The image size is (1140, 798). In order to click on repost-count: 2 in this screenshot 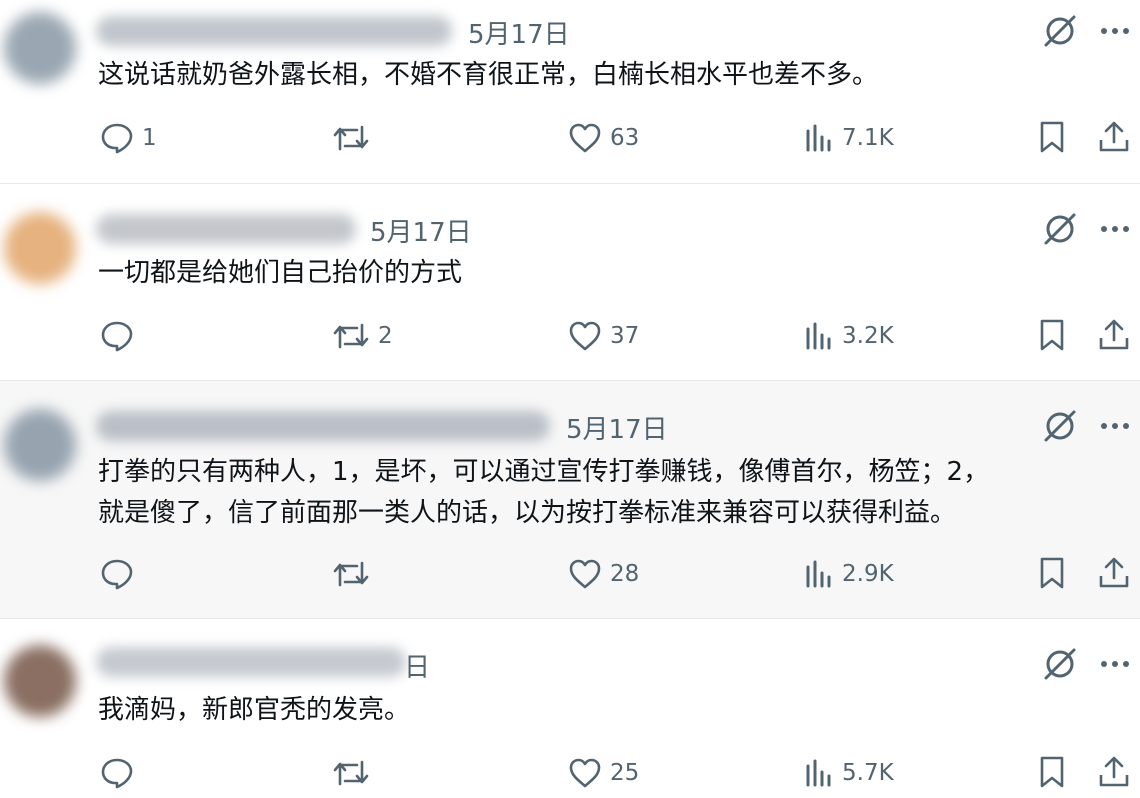, I will do `click(385, 336)`.